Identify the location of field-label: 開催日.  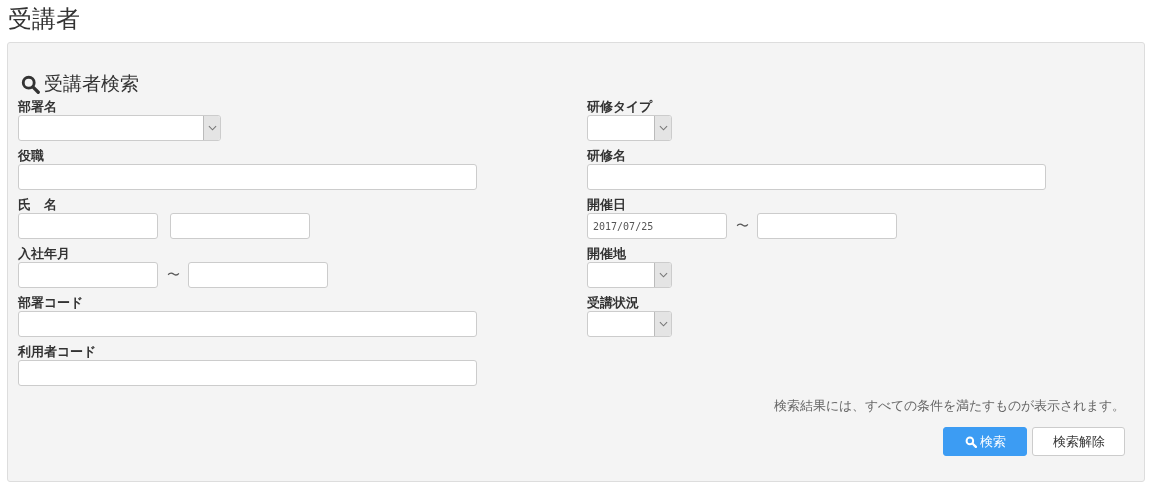
(607, 204).